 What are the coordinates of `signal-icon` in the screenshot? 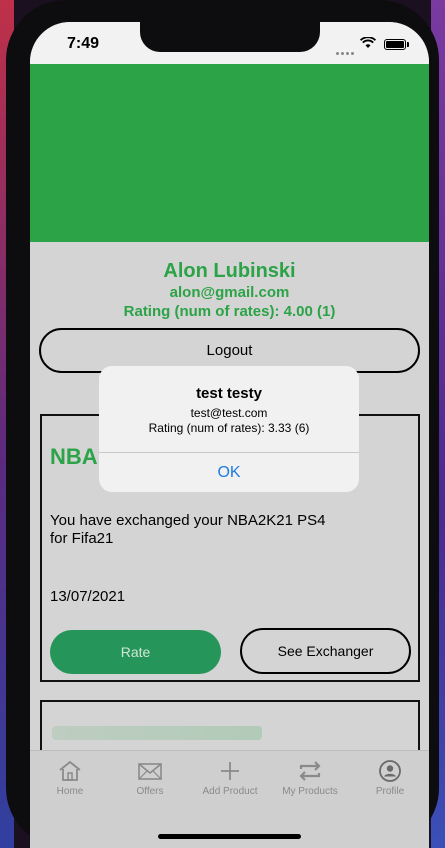 It's located at (346, 51).